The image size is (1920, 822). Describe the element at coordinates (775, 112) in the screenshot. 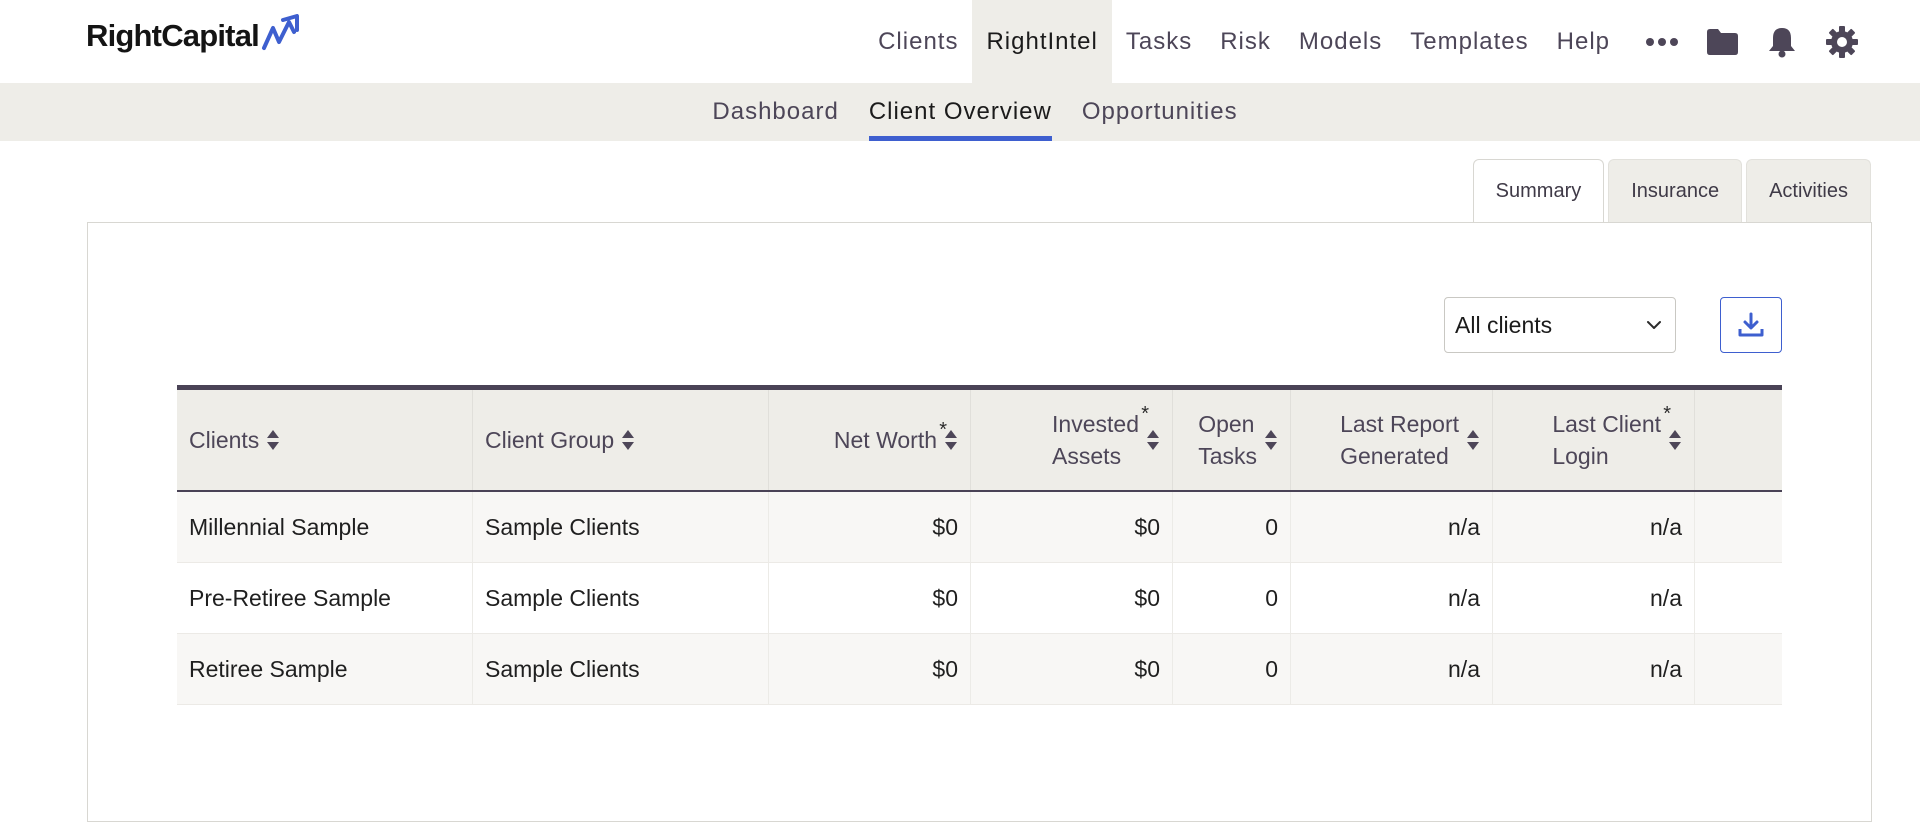

I see `subnav-dashboard: Dashboard` at that location.